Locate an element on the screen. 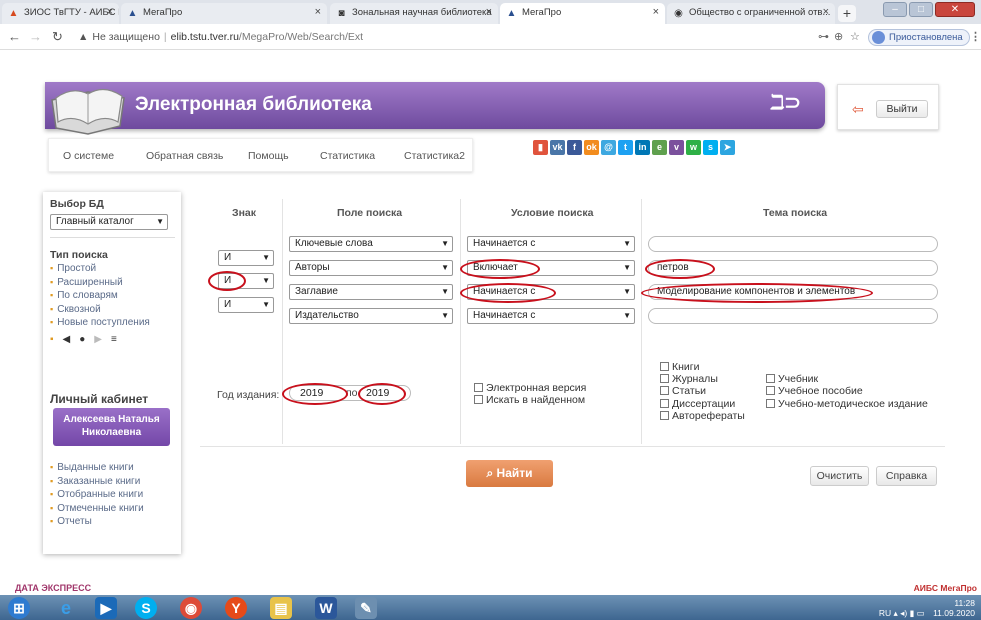 Image resolution: width=981 pixels, height=620 pixels. menu-item-about: О системе is located at coordinates (88, 156).